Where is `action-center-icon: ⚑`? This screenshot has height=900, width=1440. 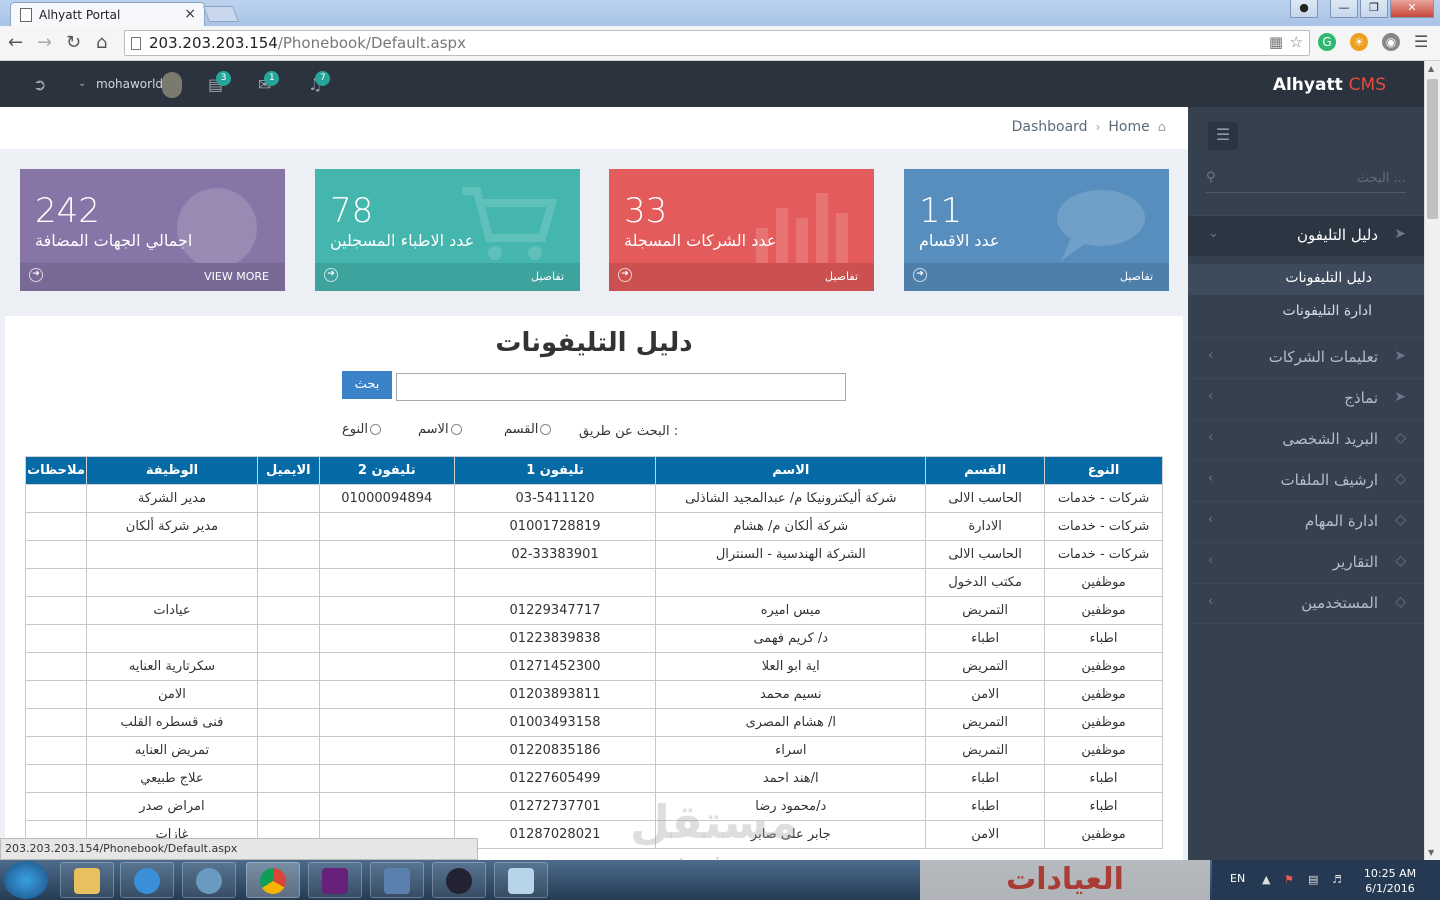
action-center-icon: ⚑ is located at coordinates (1289, 879).